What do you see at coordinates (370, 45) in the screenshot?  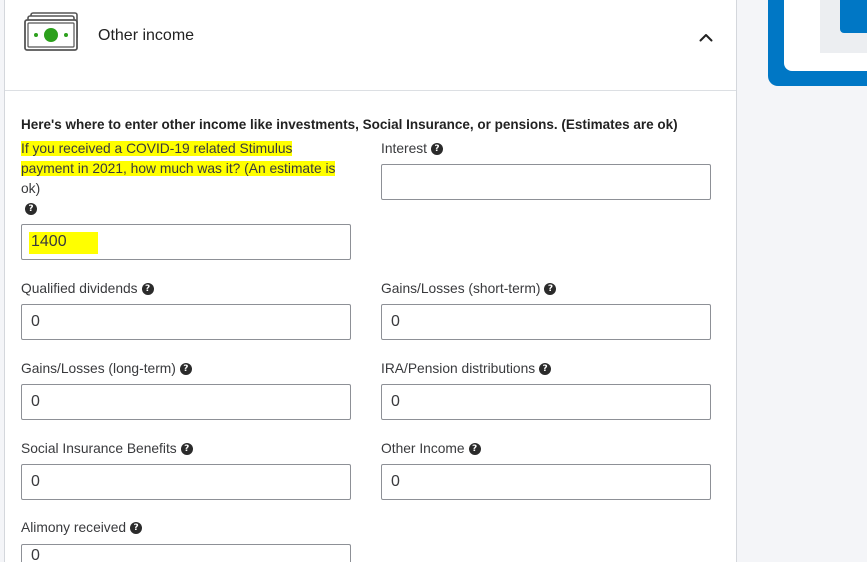 I see `section-header: Other income` at bounding box center [370, 45].